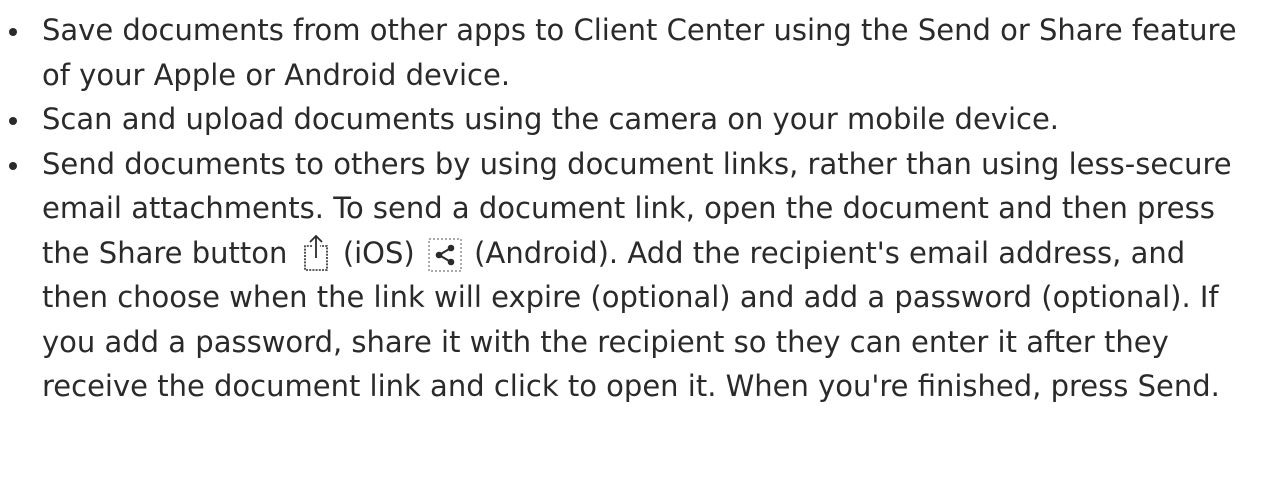 The width and height of the screenshot is (1275, 478). I want to click on share-android-icon, so click(445, 254).